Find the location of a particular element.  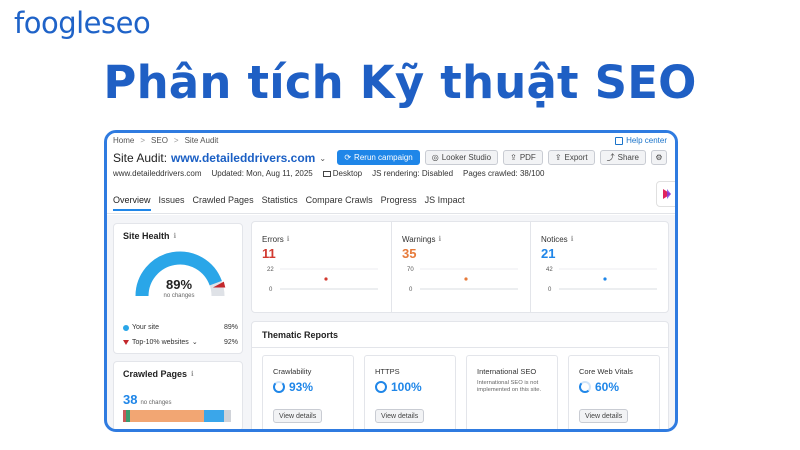

tab-overview: Overview is located at coordinates (132, 203).